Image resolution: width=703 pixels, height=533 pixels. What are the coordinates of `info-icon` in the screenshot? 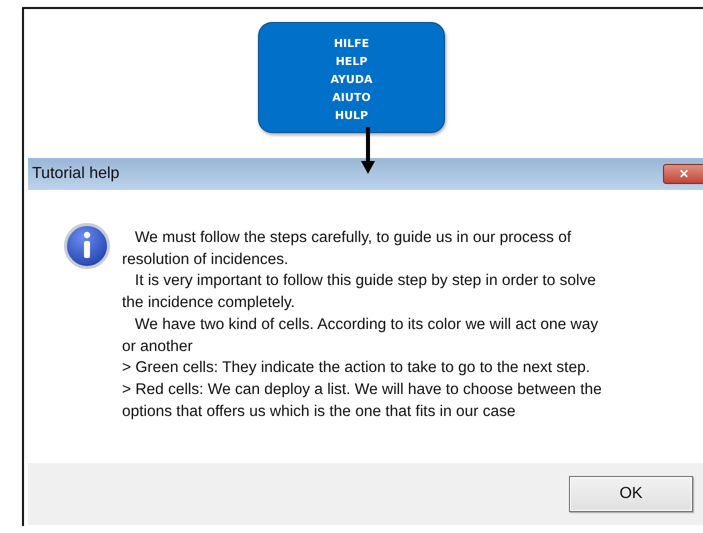 It's located at (87, 246).